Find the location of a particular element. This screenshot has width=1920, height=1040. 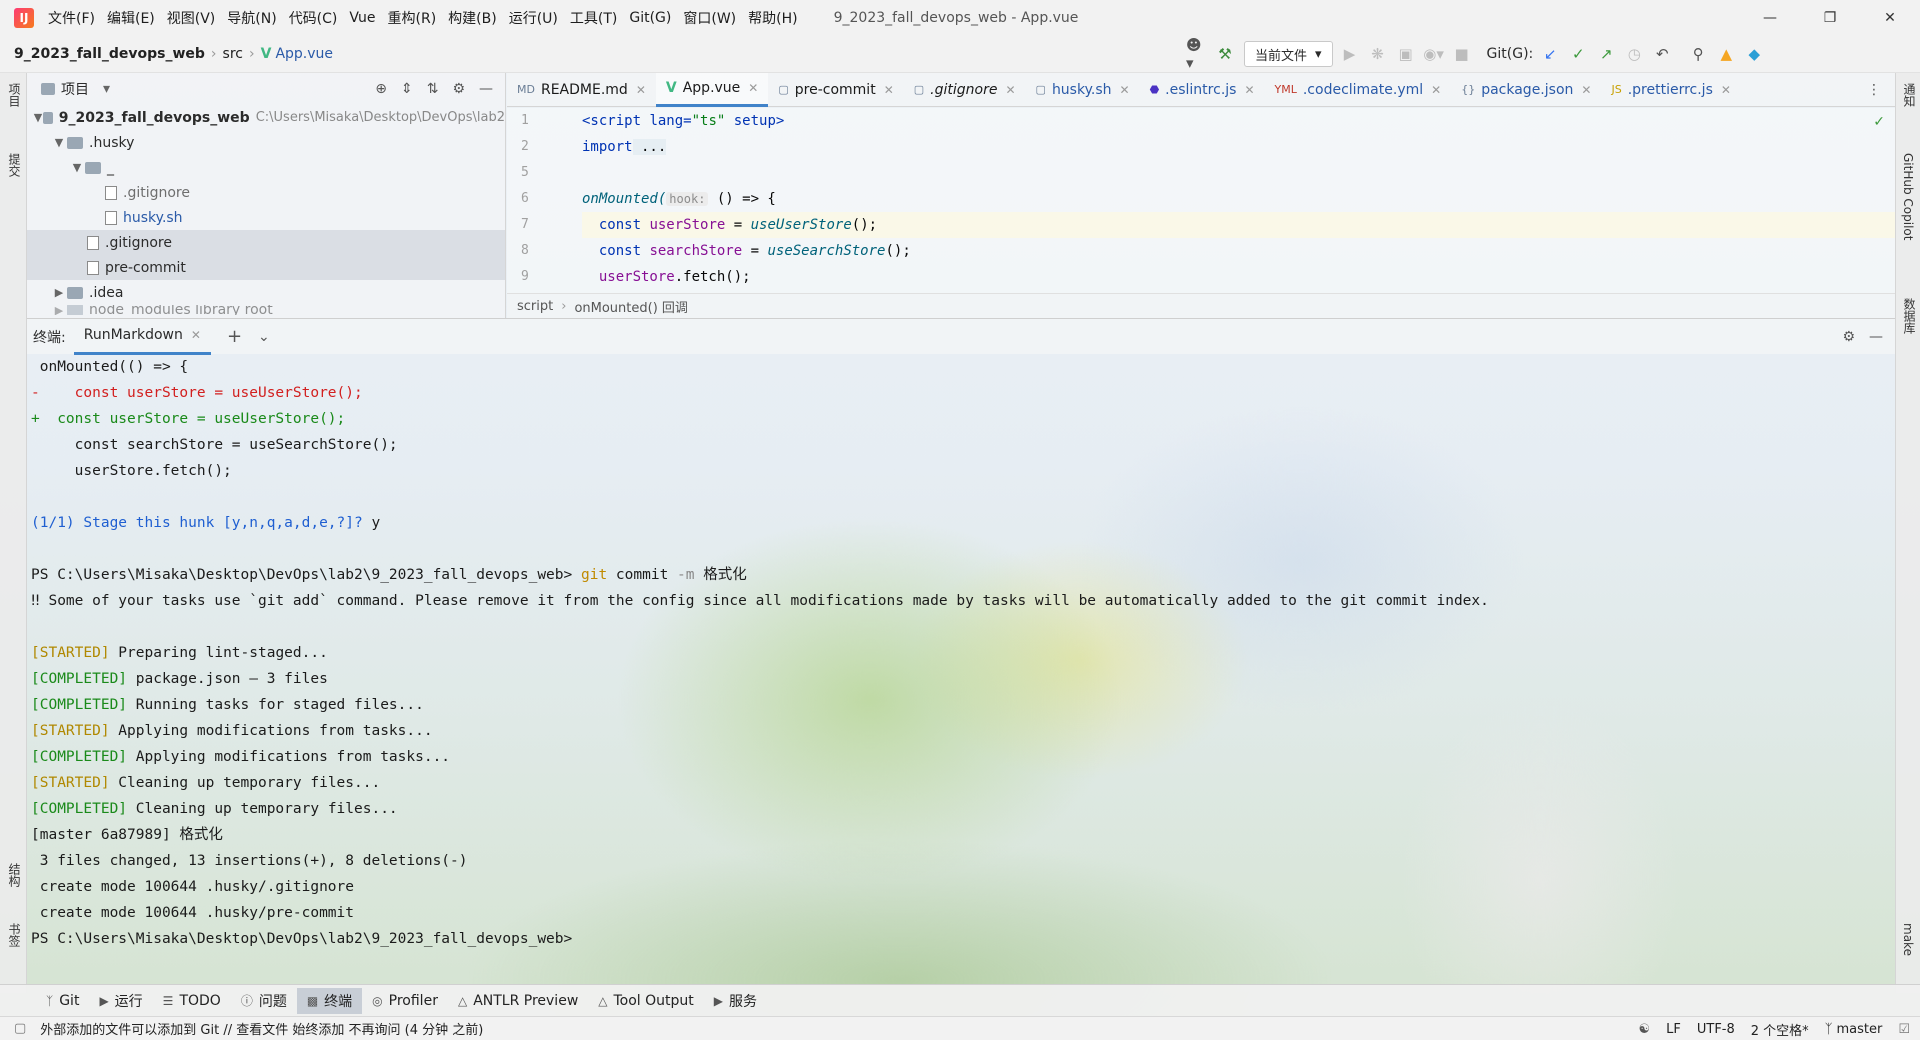

tree-node-idea: ▶ .idea is located at coordinates (266, 292).